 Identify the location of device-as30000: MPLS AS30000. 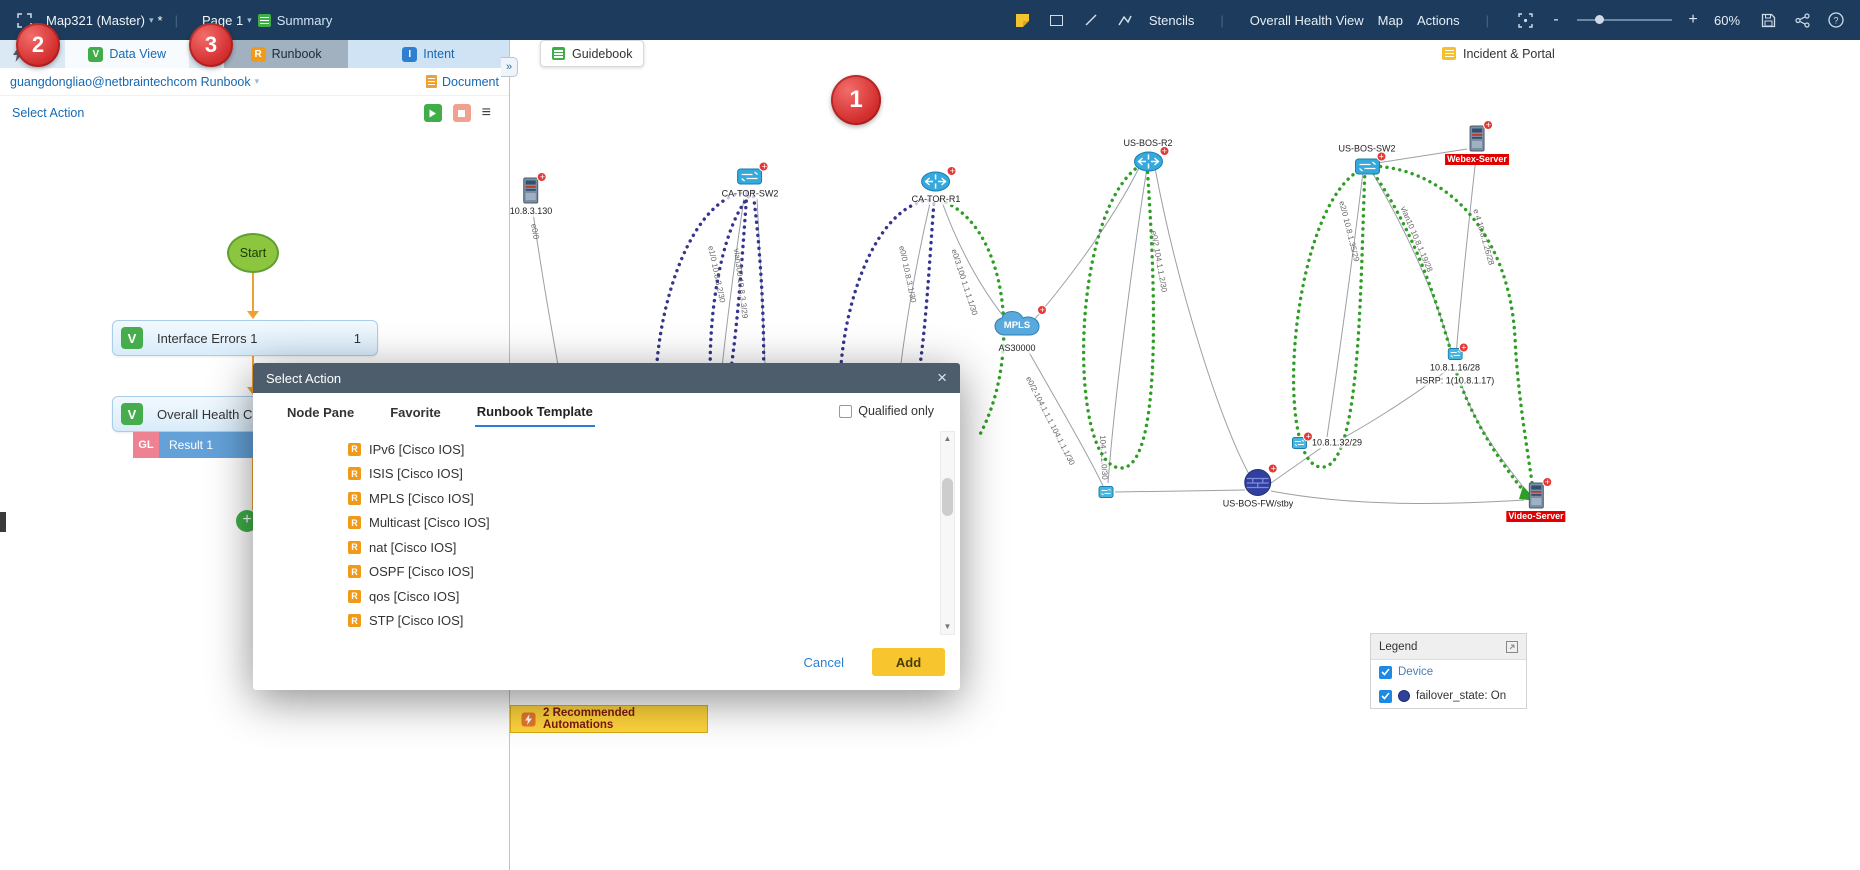
(1020, 329).